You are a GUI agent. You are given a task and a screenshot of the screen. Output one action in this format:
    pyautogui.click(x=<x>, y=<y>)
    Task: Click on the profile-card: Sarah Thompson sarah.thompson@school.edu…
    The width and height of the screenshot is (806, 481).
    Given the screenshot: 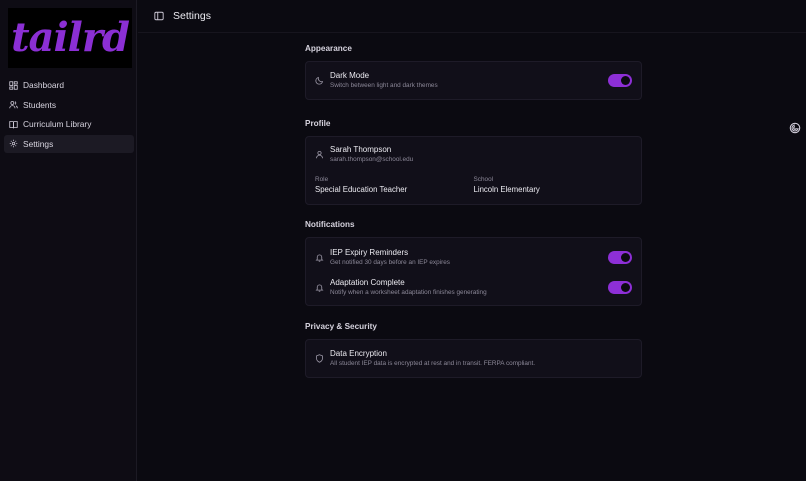 What is the action you would take?
    pyautogui.click(x=473, y=170)
    